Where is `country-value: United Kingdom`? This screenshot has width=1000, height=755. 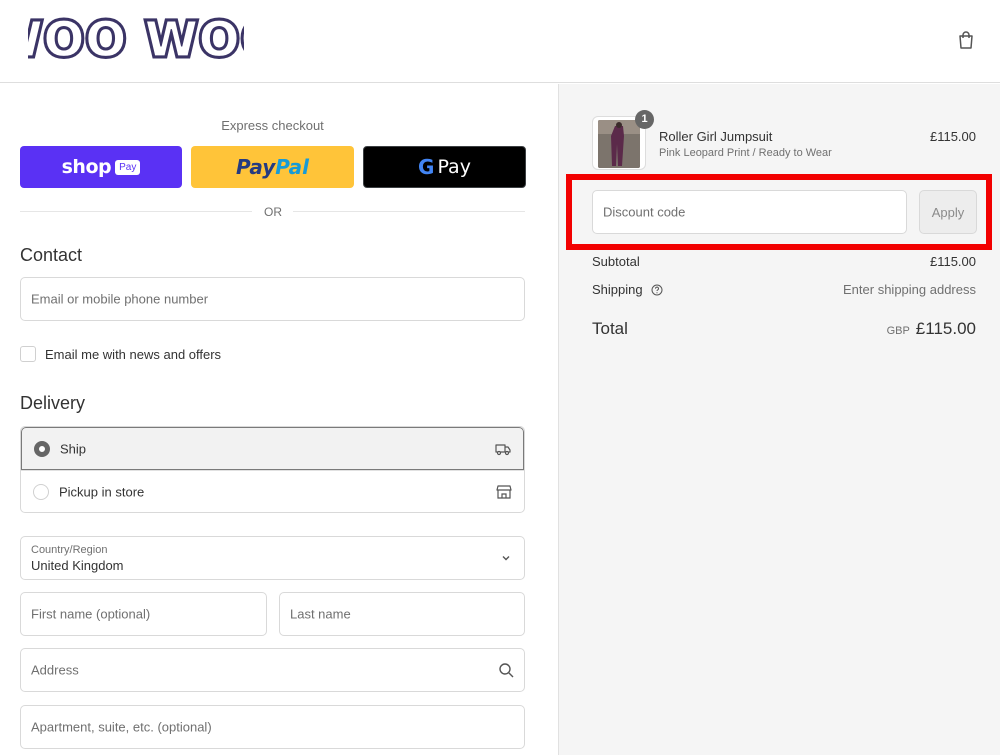
country-value: United Kingdom is located at coordinates (77, 565).